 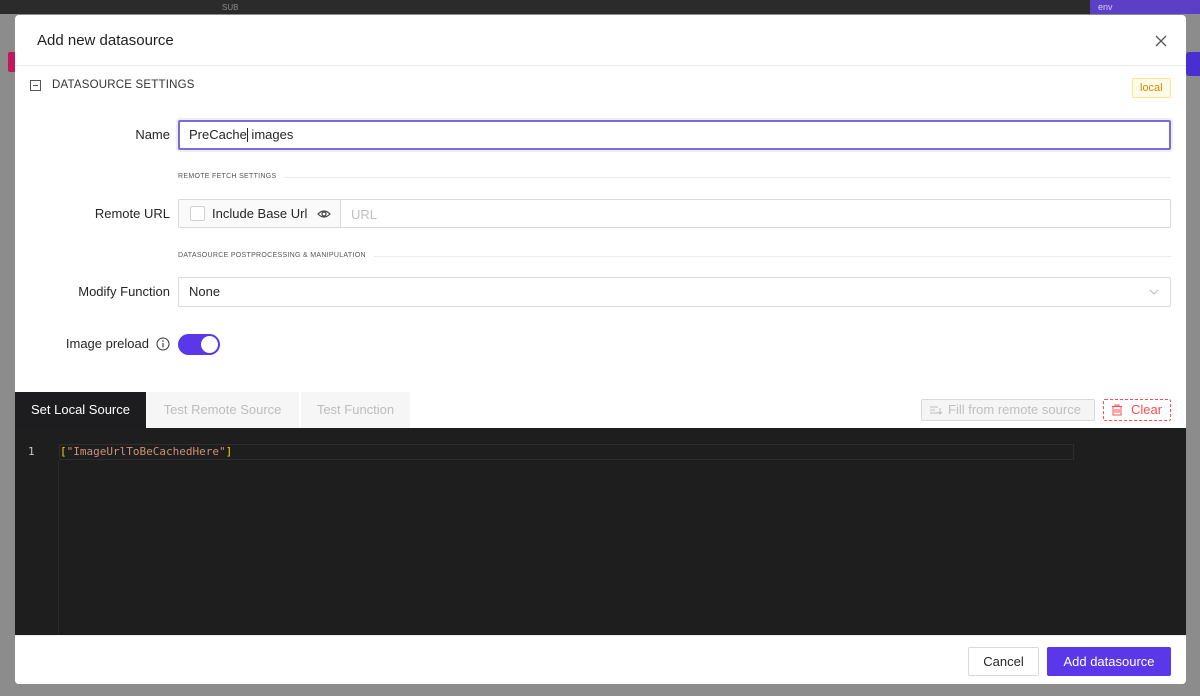 What do you see at coordinates (364, 214) in the screenshot?
I see `url-input: URL` at bounding box center [364, 214].